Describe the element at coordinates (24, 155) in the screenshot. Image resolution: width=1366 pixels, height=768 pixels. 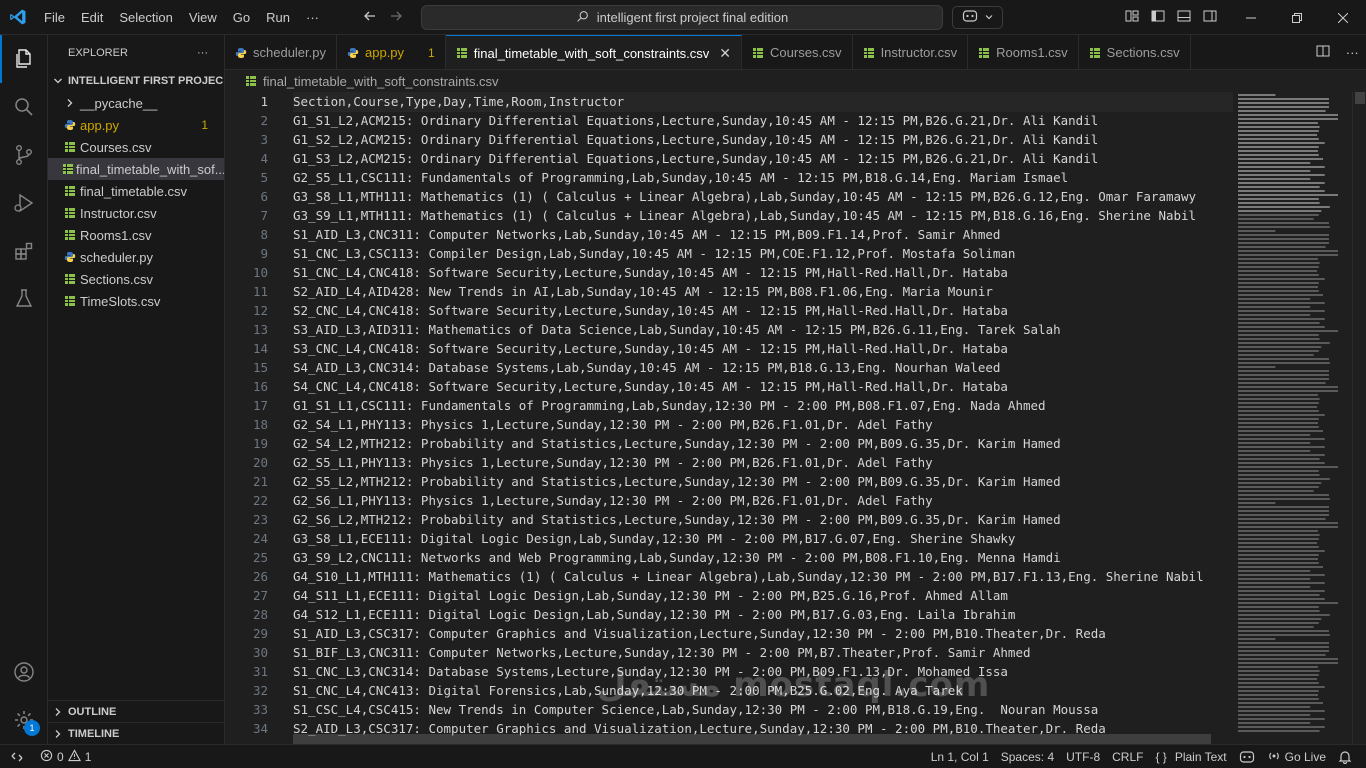
I see `source-control-icon` at that location.